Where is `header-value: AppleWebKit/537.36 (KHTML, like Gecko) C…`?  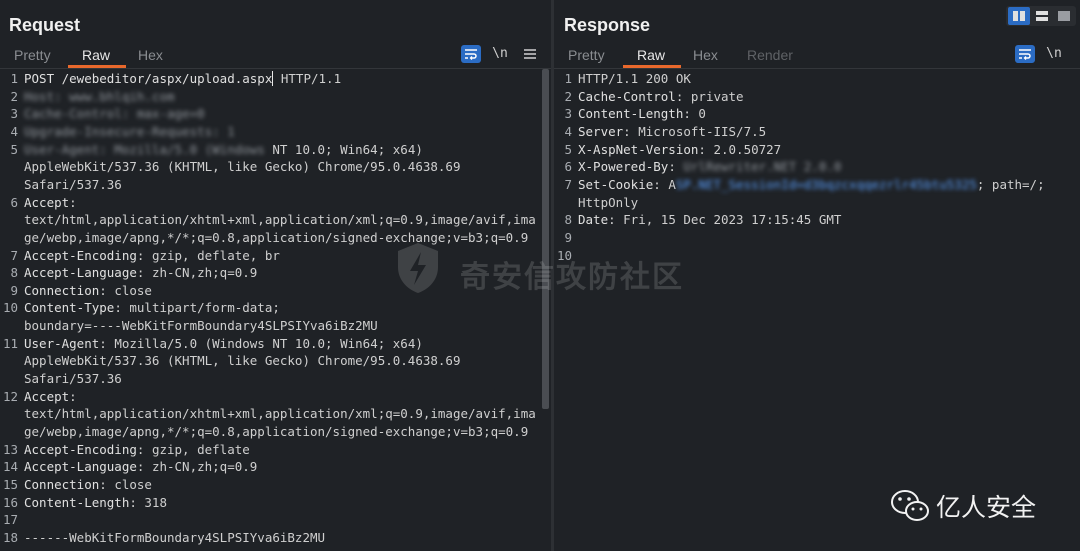 header-value: AppleWebKit/537.36 (KHTML, like Gecko) C… is located at coordinates (242, 361).